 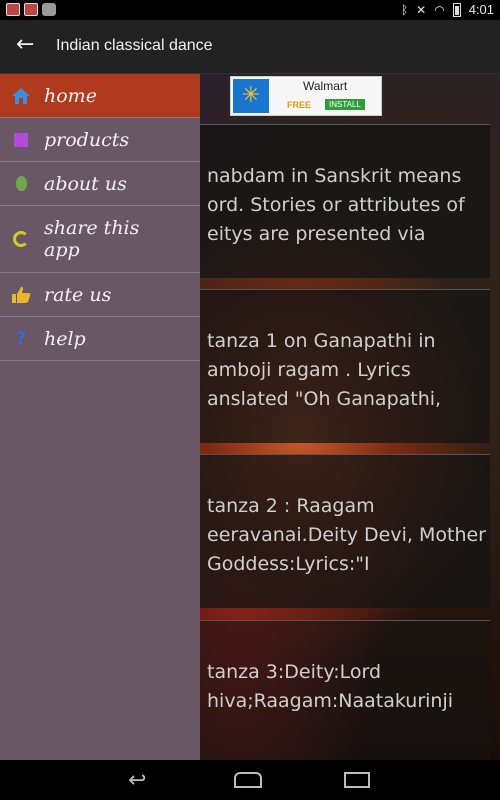 What do you see at coordinates (92, 239) in the screenshot?
I see `drawer-item-label: share this app` at bounding box center [92, 239].